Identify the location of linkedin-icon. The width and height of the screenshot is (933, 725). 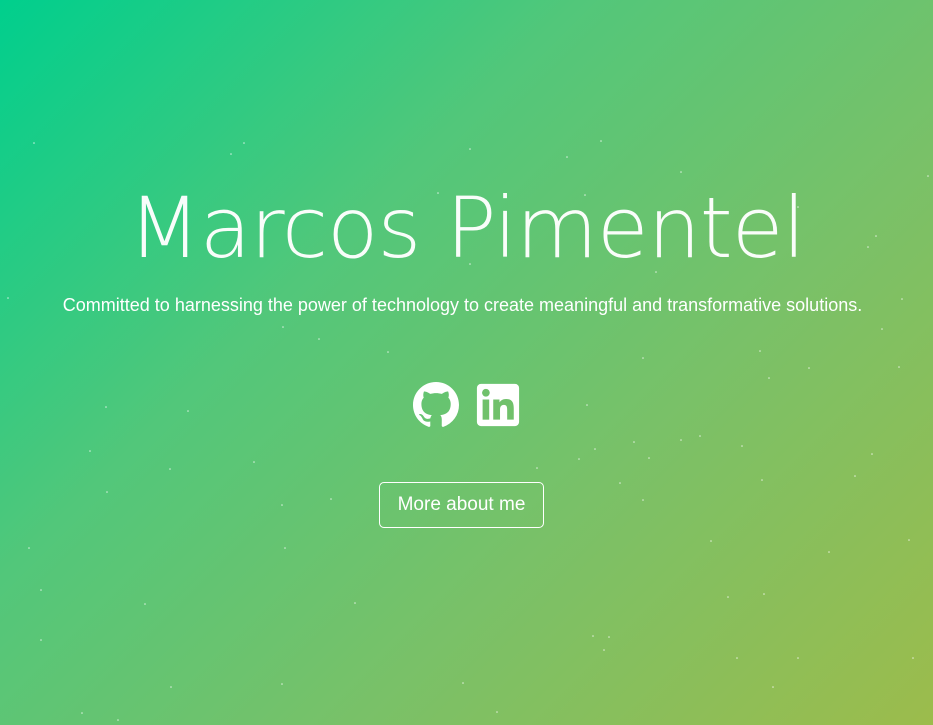
(497, 405).